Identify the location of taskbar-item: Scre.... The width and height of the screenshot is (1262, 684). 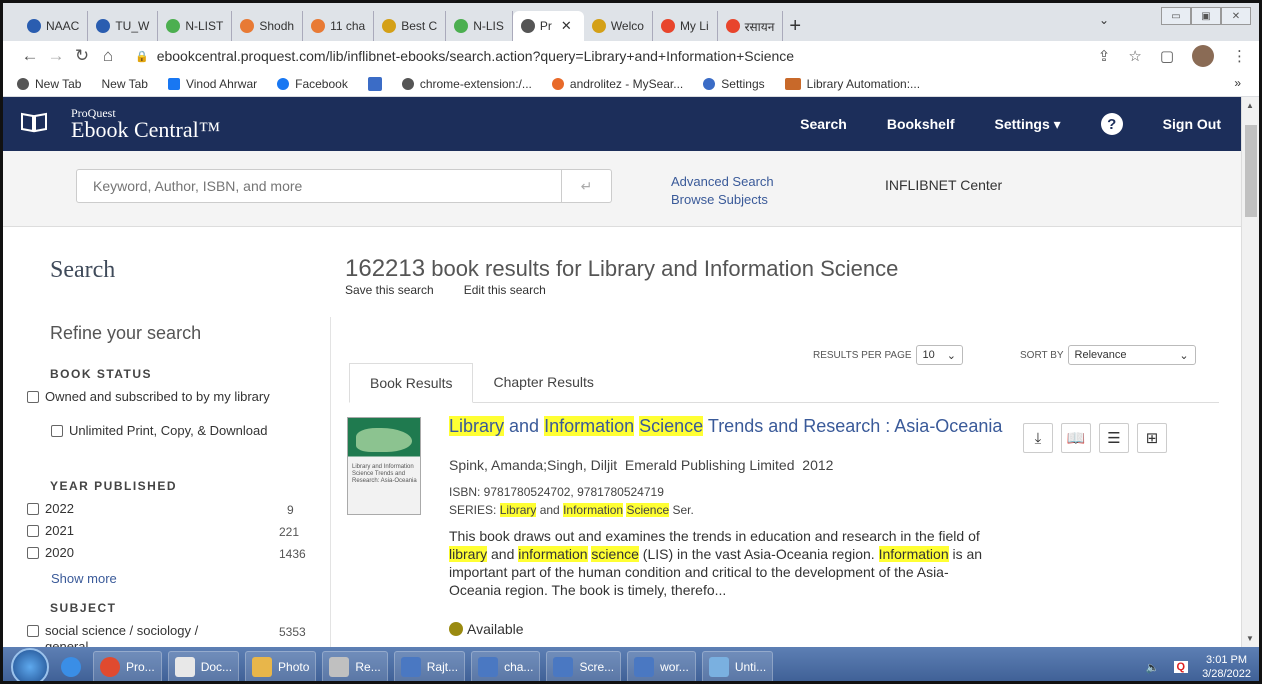
(584, 666).